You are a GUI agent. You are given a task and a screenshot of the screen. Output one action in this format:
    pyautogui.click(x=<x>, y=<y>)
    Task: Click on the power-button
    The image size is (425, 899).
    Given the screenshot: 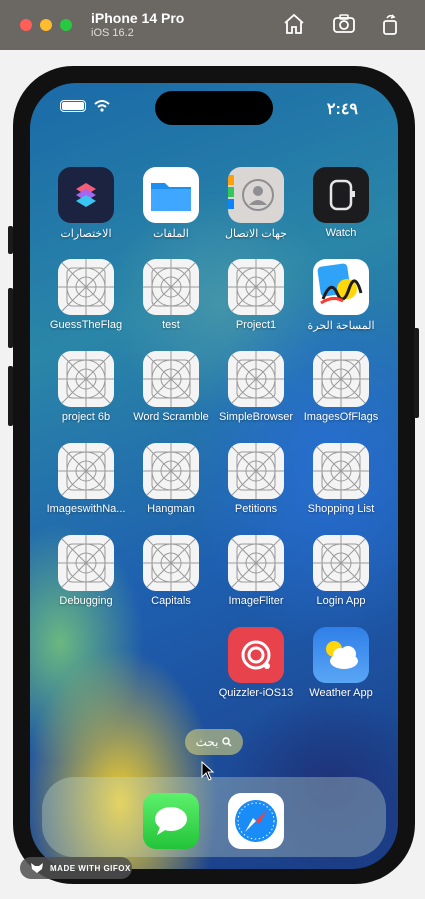 What is the action you would take?
    pyautogui.click(x=416, y=373)
    